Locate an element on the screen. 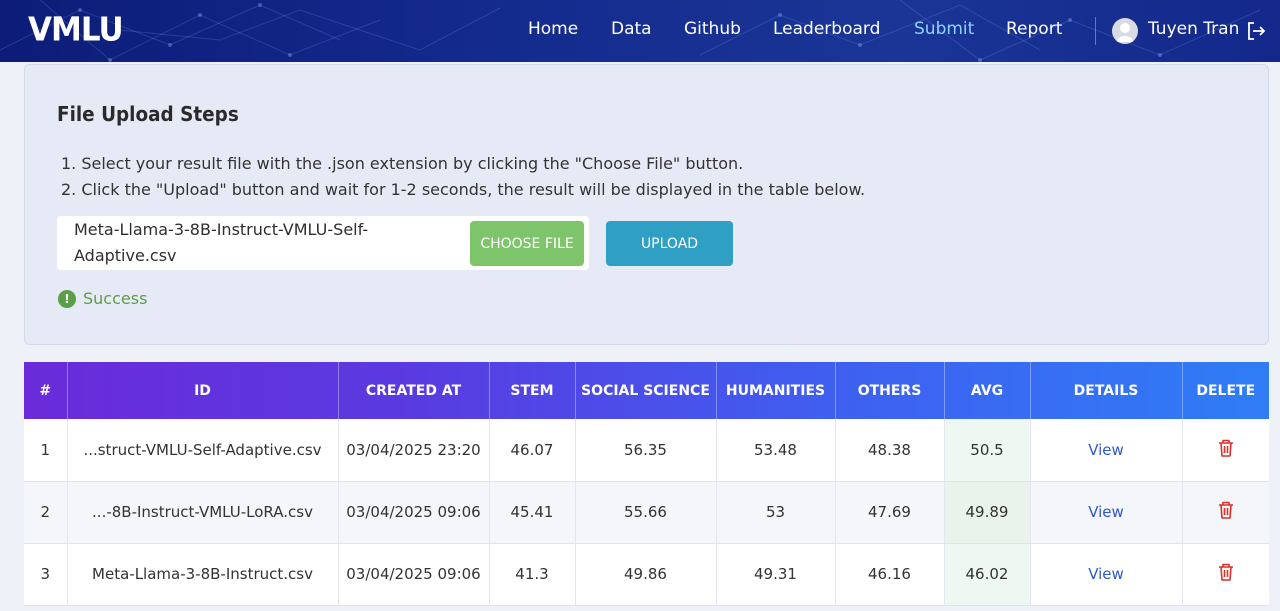  col-header-avg: AVG is located at coordinates (987, 390).